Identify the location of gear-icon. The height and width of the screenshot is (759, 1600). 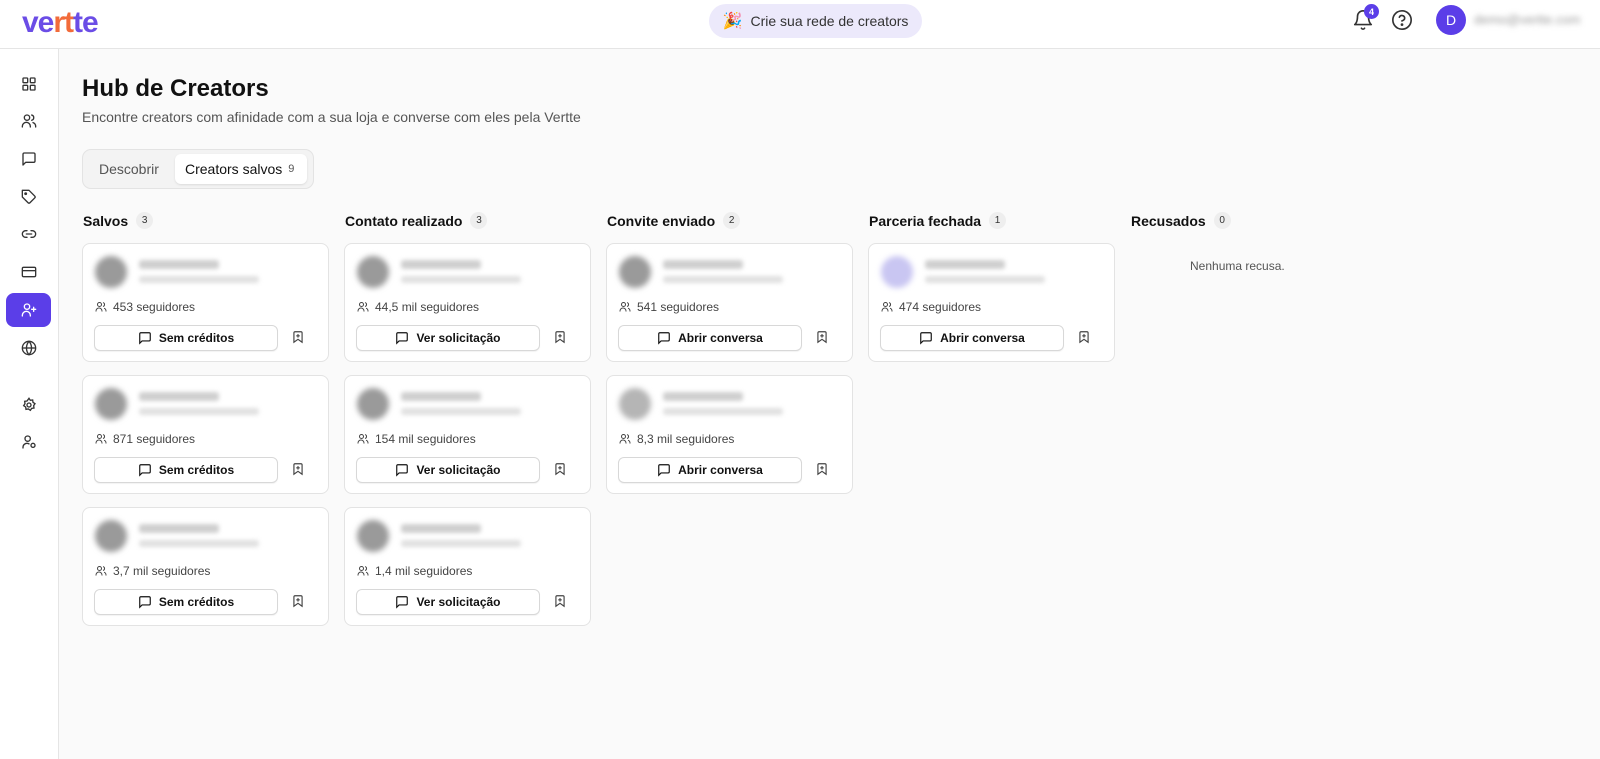
(29, 404).